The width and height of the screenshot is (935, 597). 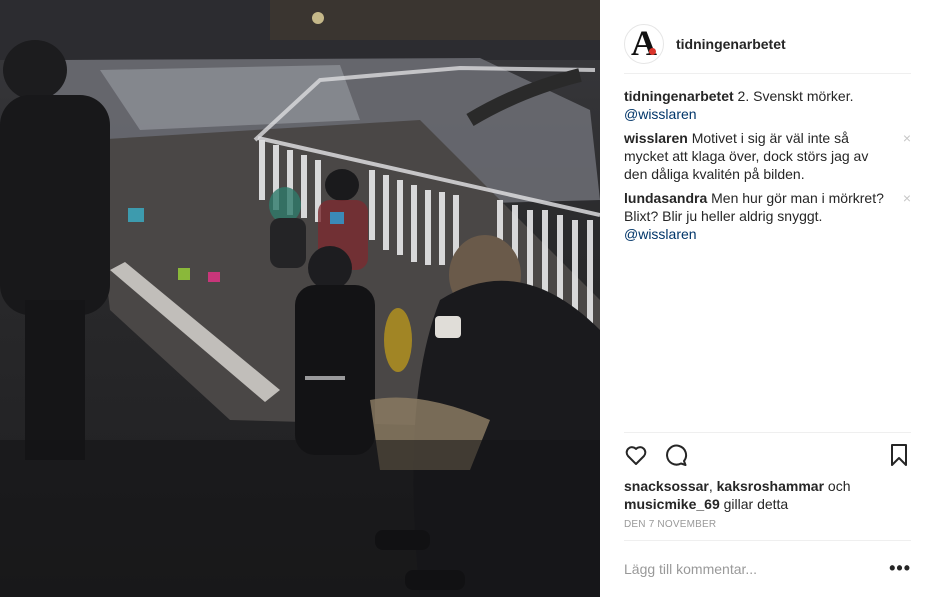 What do you see at coordinates (660, 234) in the screenshot?
I see `comment-mention: @wisslaren` at bounding box center [660, 234].